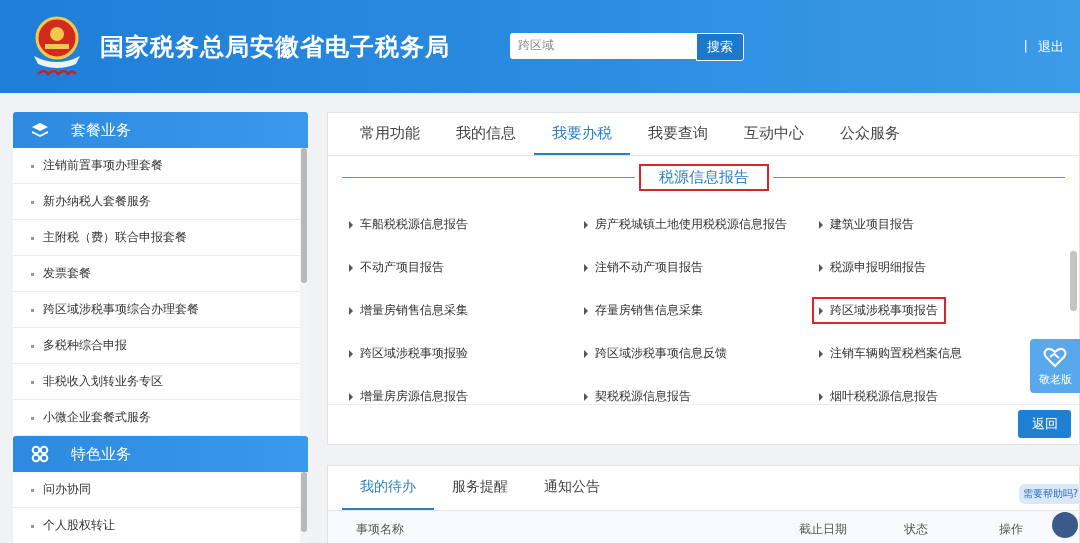 The width and height of the screenshot is (1080, 543). Describe the element at coordinates (879, 310) in the screenshot. I see `service-link: 跨区域涉税事项报告` at that location.